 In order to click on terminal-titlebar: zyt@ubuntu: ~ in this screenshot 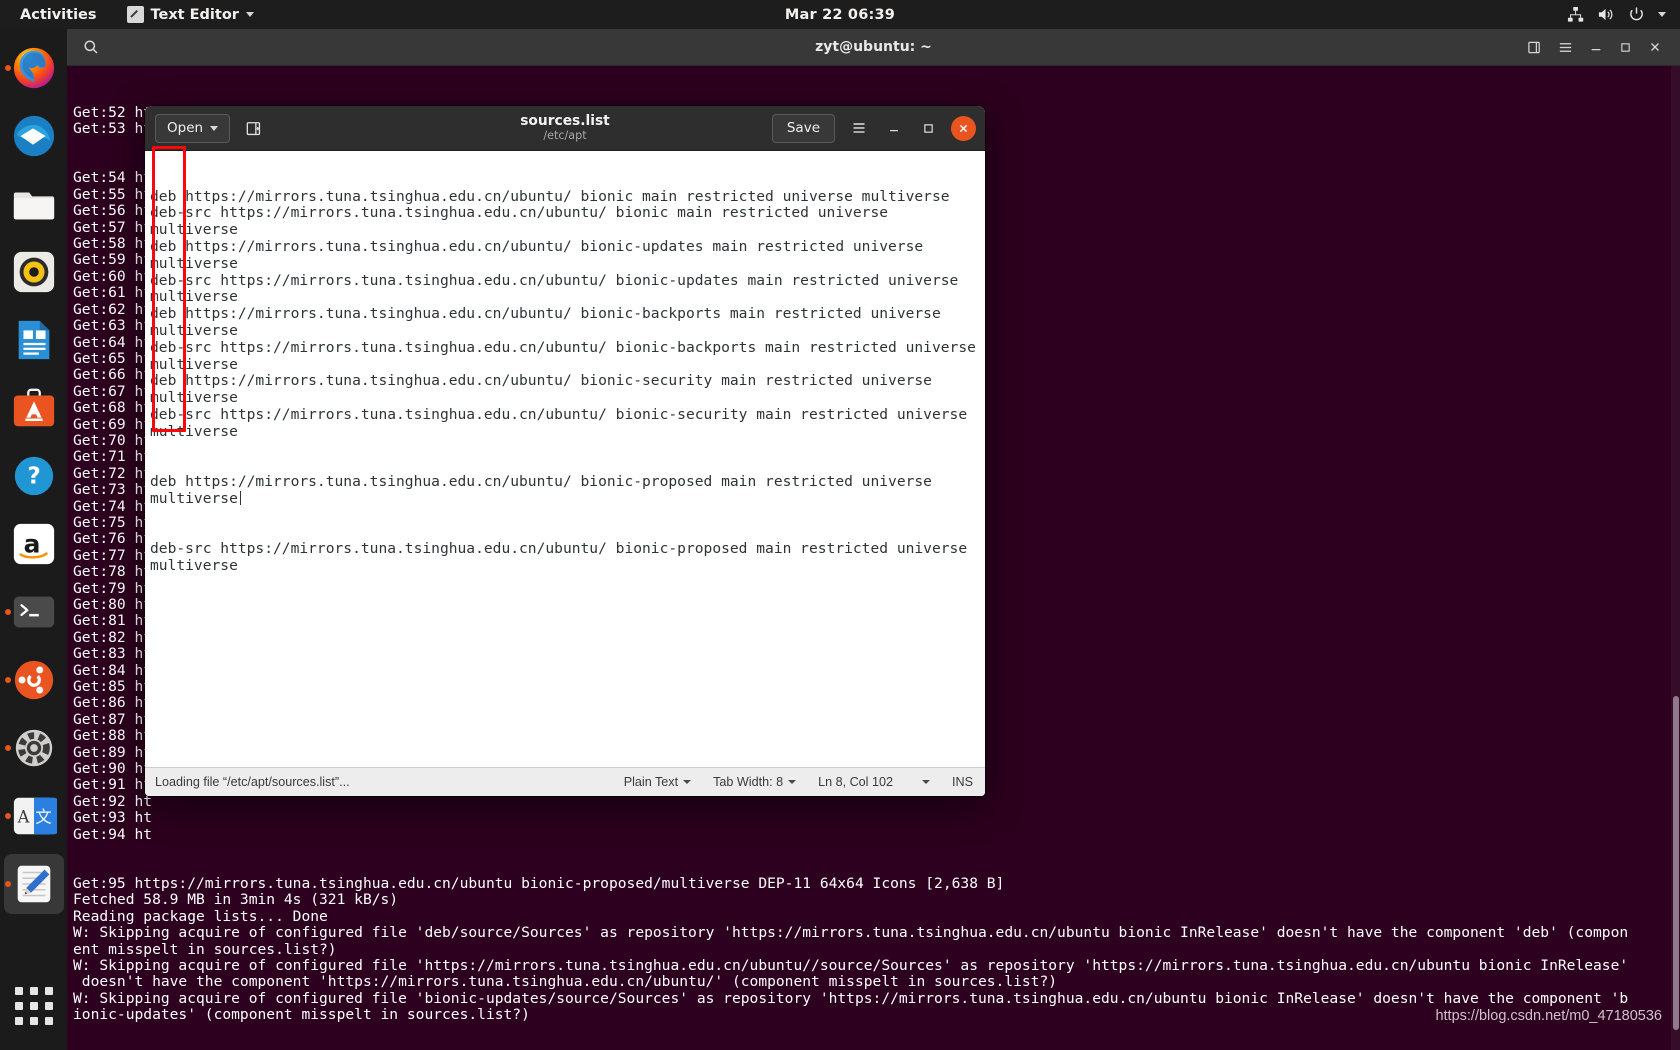, I will do `click(873, 47)`.